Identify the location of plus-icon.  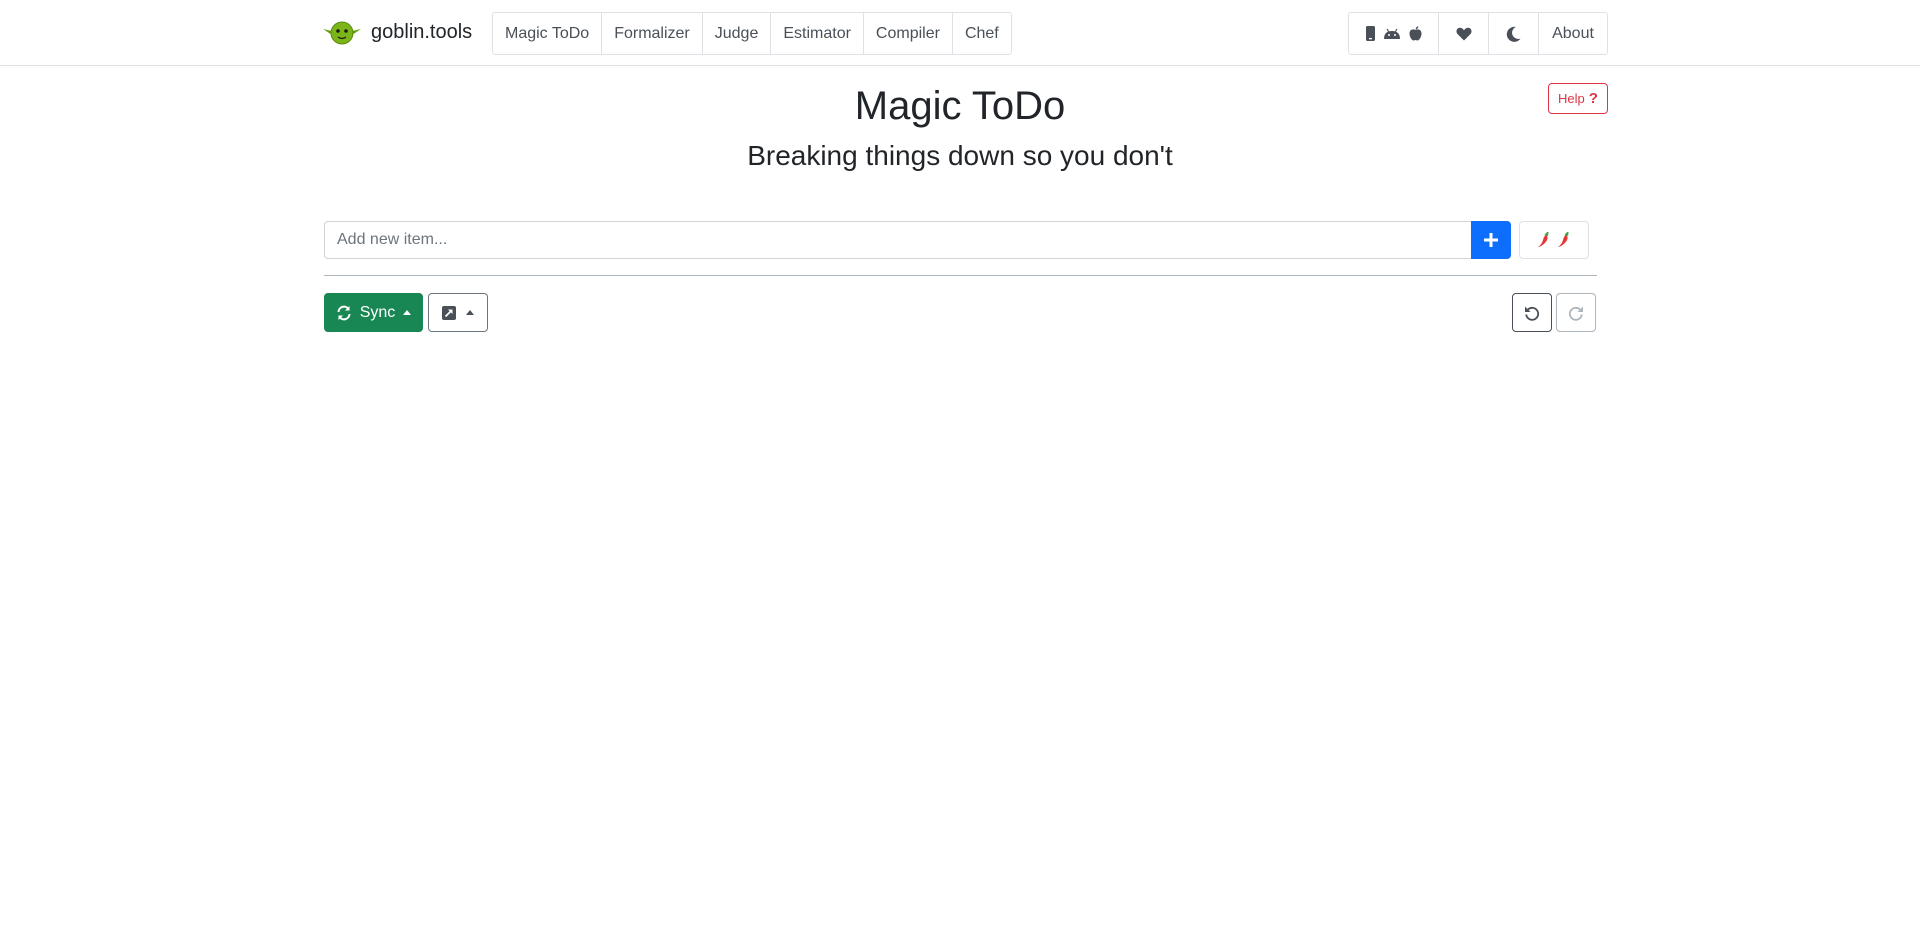
(1491, 240).